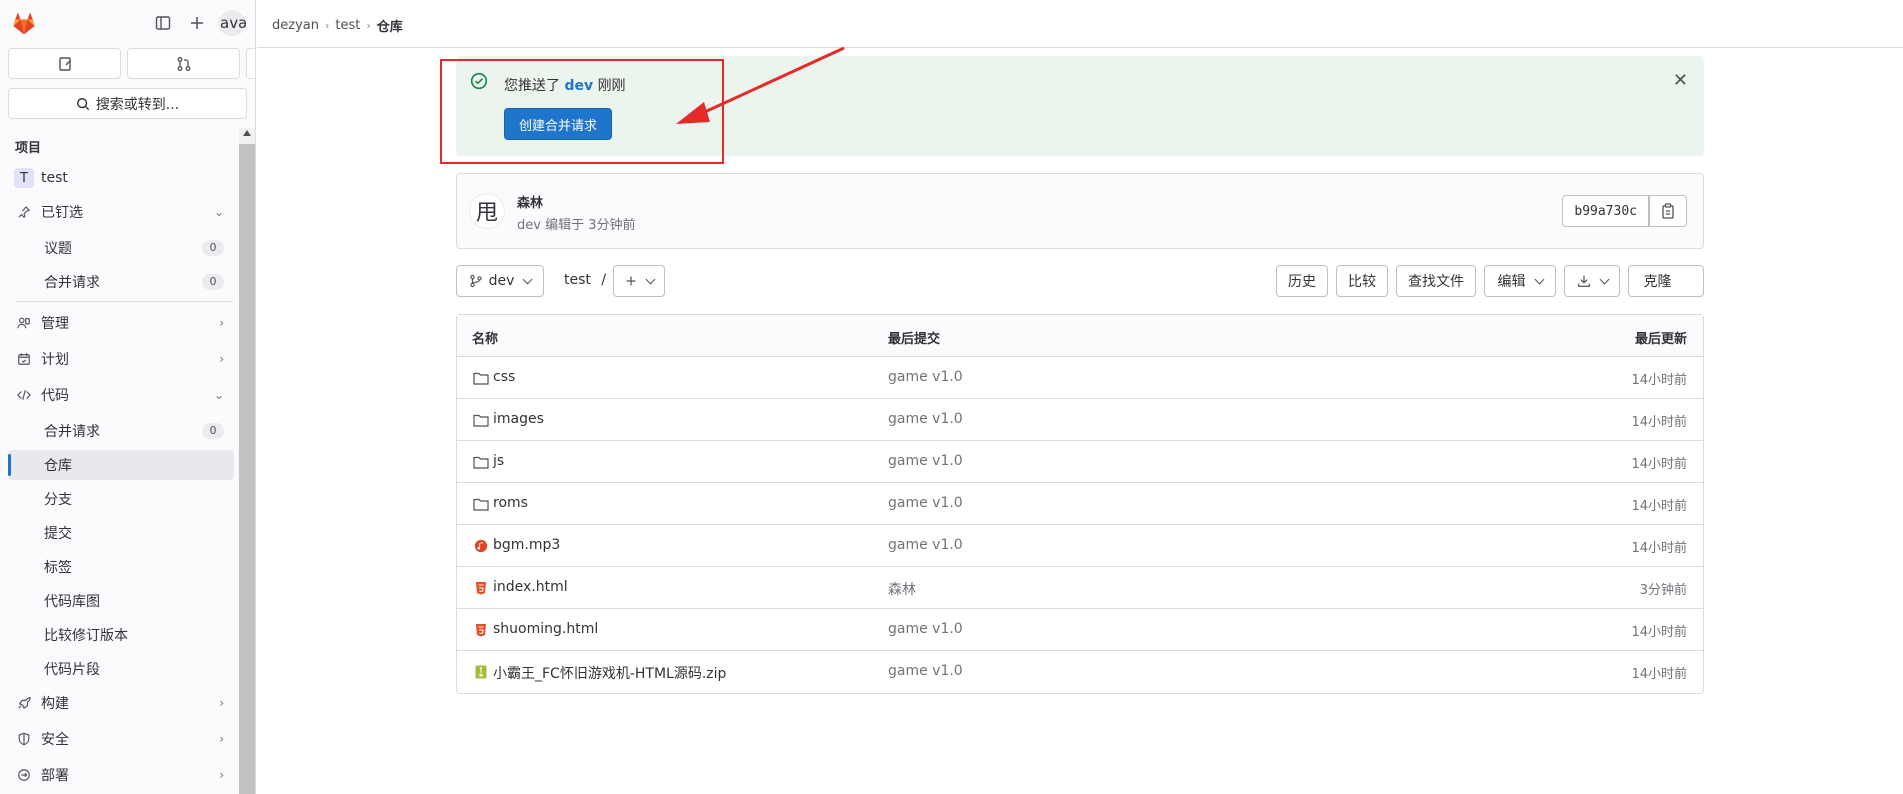  I want to click on close-icon: ✕, so click(1680, 80).